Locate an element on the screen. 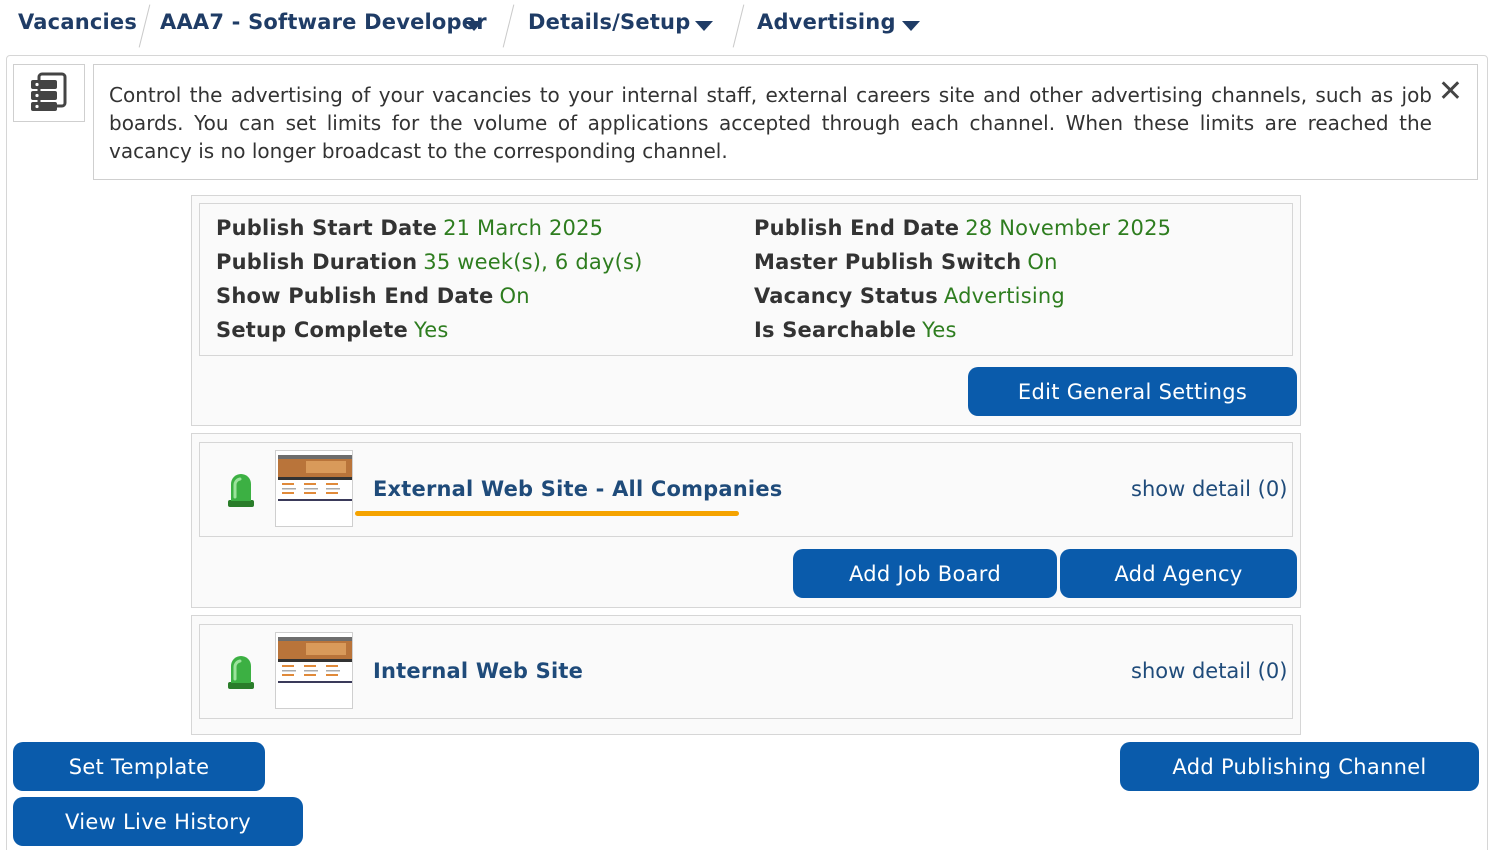  add-agency-button: Add Agency is located at coordinates (1178, 573).